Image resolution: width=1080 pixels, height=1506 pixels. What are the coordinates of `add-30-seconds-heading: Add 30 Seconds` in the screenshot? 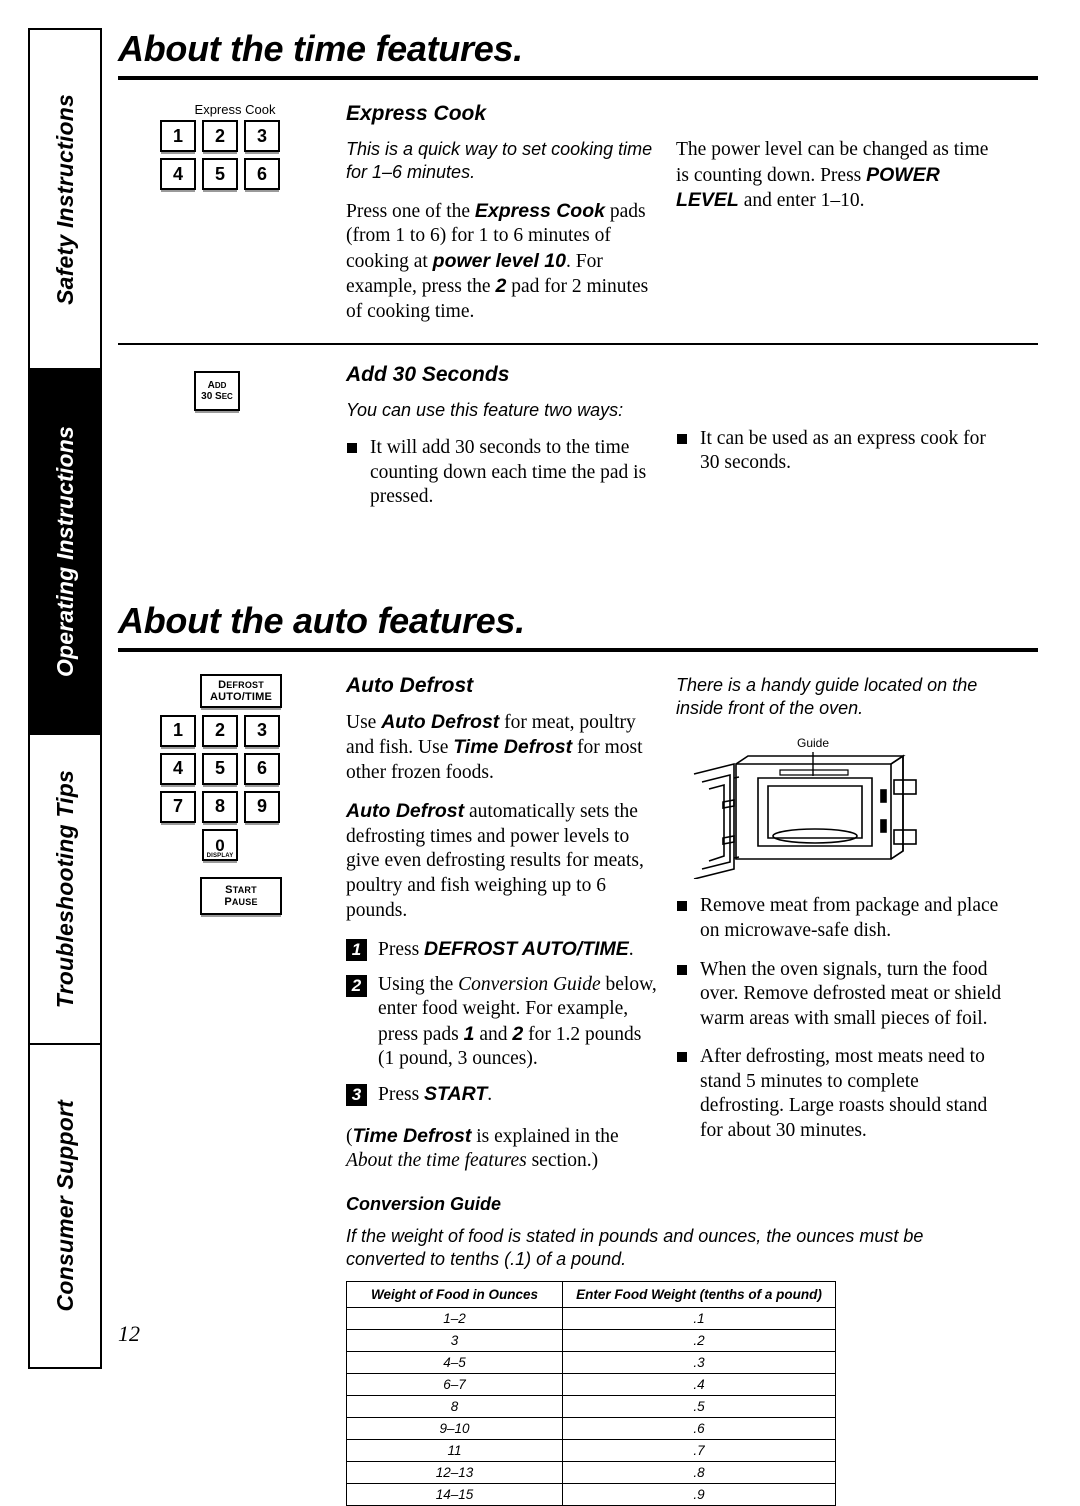 It's located at (428, 374).